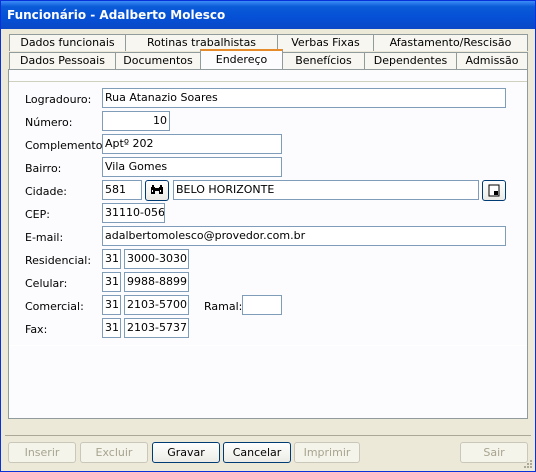 The image size is (536, 472). I want to click on binoculars-icon, so click(157, 189).